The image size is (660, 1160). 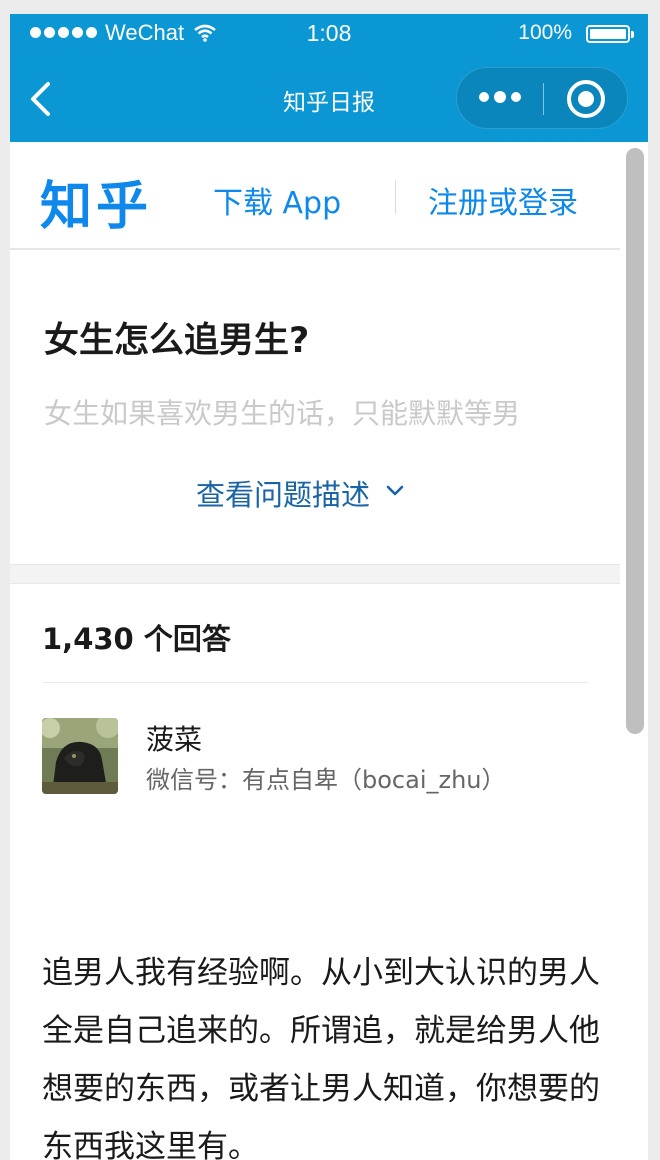 I want to click on wechat-app-bar: WeChat 1:08 100% 知乎日报, so click(x=329, y=78).